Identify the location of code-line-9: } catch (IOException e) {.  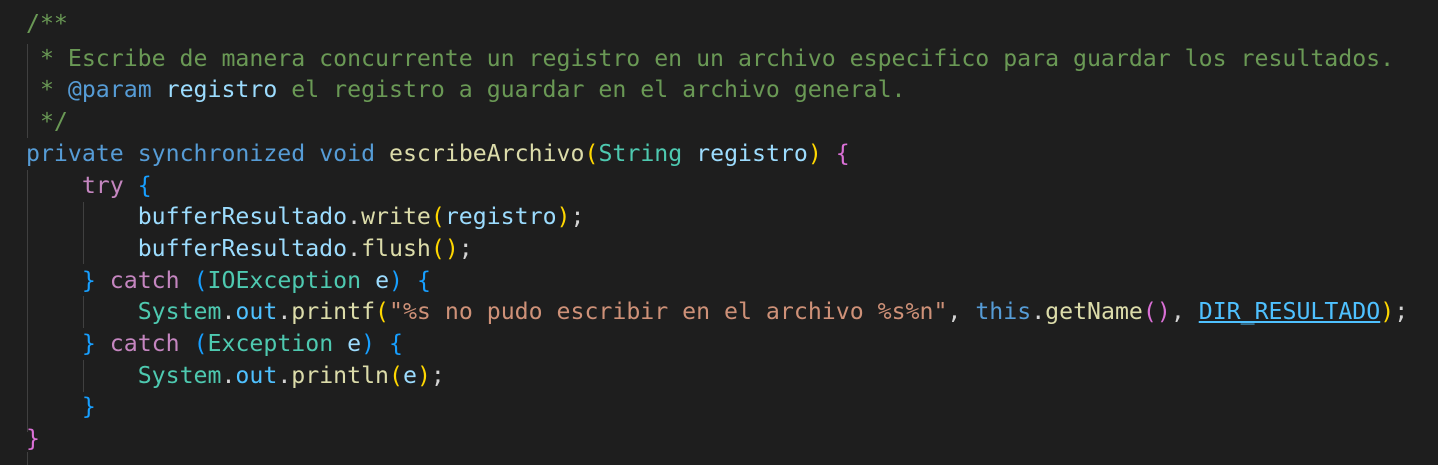
(228, 281).